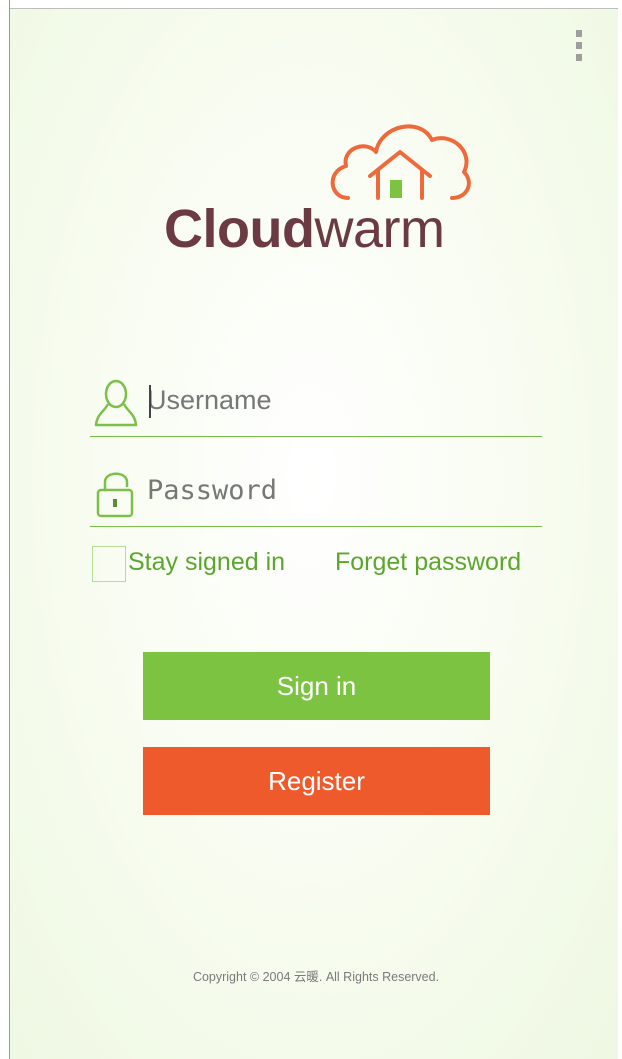  I want to click on window-top-border, so click(311, 4).